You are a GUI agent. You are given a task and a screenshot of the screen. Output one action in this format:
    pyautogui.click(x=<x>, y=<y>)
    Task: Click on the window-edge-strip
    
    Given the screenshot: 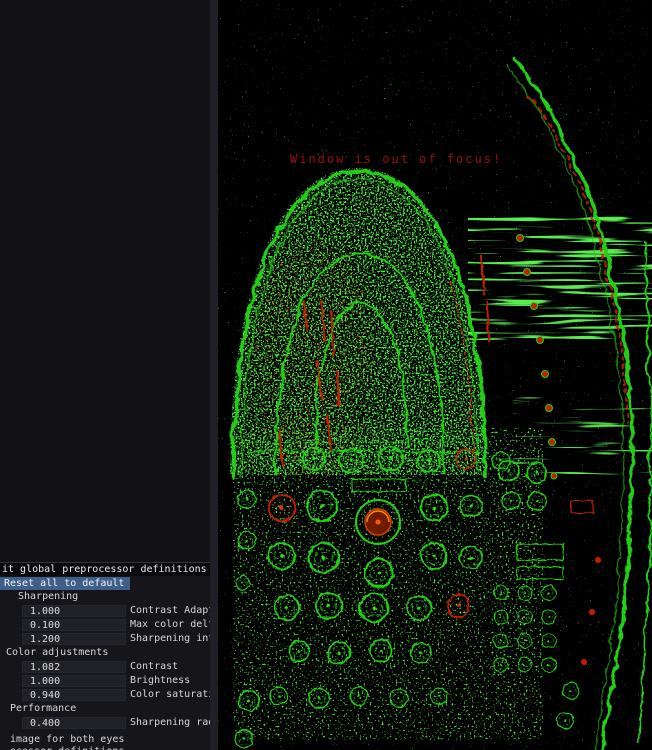 What is the action you would take?
    pyautogui.click(x=214, y=375)
    